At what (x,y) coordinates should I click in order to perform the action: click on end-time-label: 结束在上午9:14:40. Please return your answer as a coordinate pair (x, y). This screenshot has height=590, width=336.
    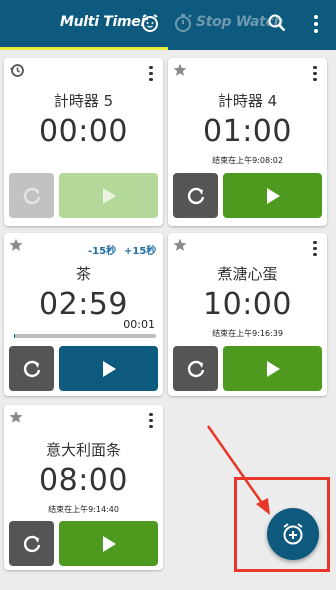
    Looking at the image, I should click on (83, 509).